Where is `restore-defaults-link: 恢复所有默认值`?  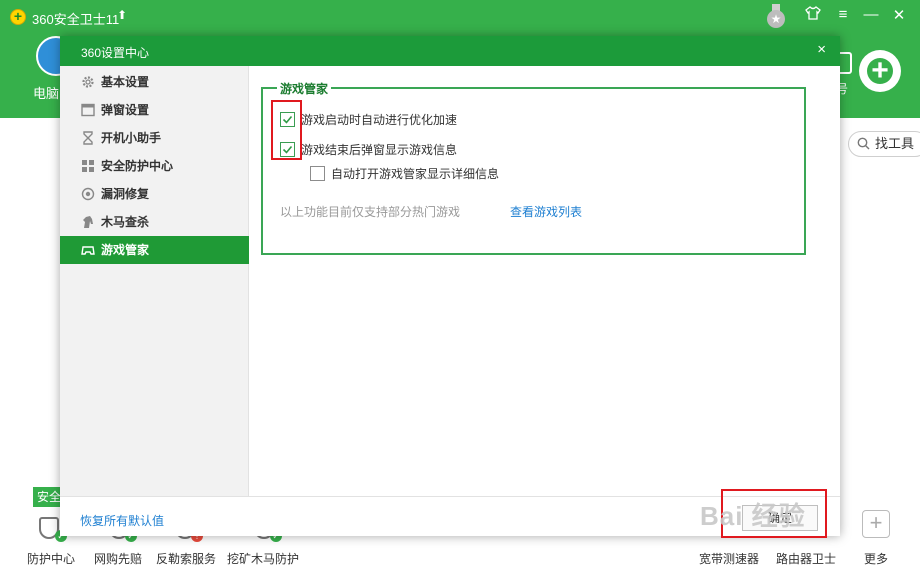
restore-defaults-link: 恢复所有默认值 is located at coordinates (122, 520).